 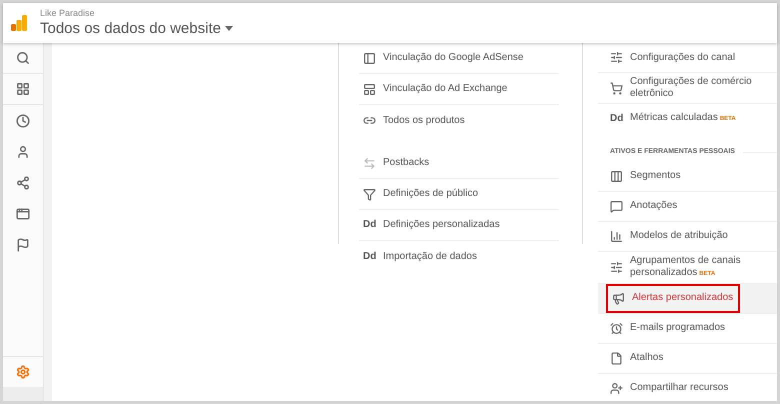 What do you see at coordinates (23, 151) in the screenshot?
I see `person-icon` at bounding box center [23, 151].